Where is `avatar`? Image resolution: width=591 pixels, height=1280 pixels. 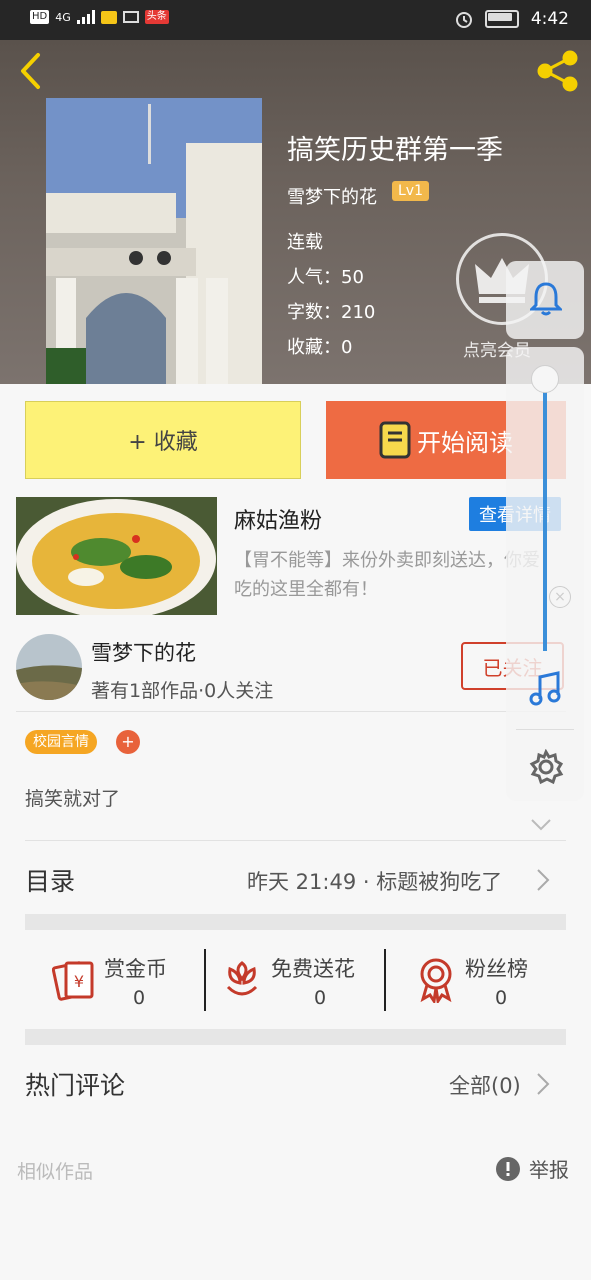 avatar is located at coordinates (49, 667).